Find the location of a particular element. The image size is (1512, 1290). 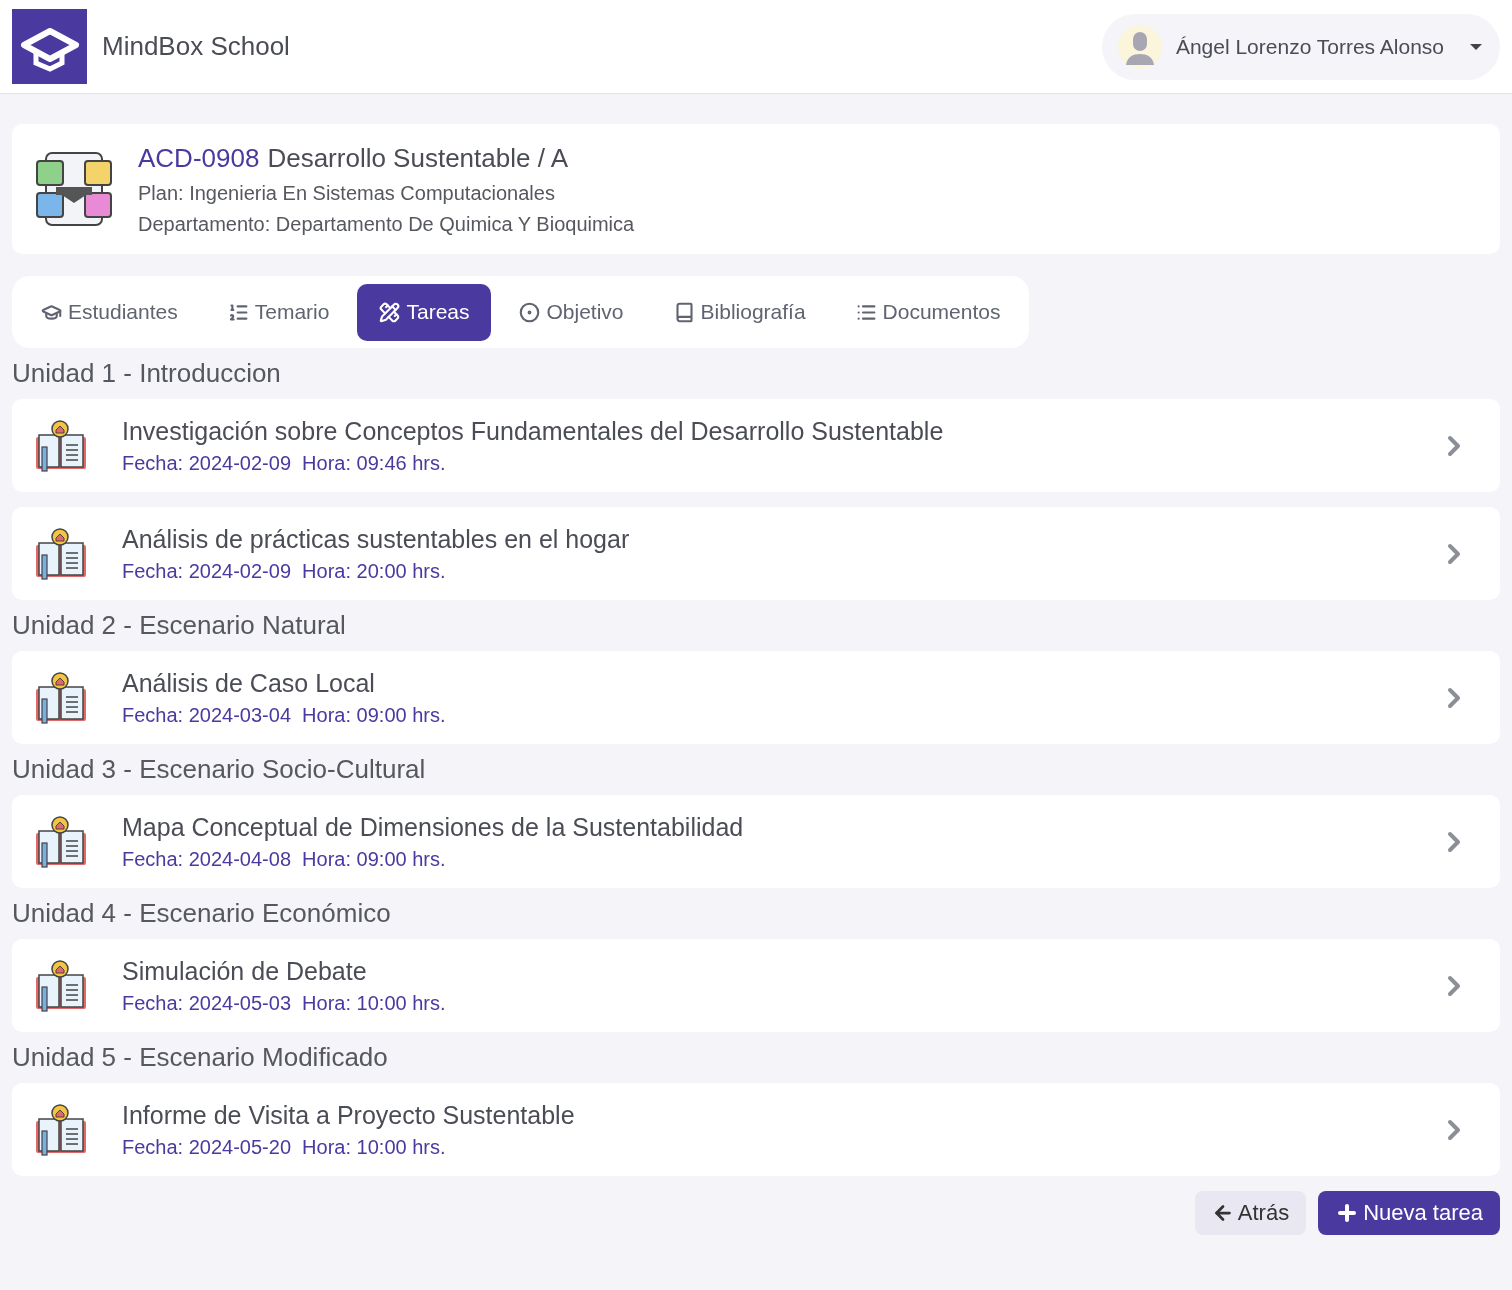

unit-heading: Unidad 5 - Escenario Modificado is located at coordinates (200, 1057).